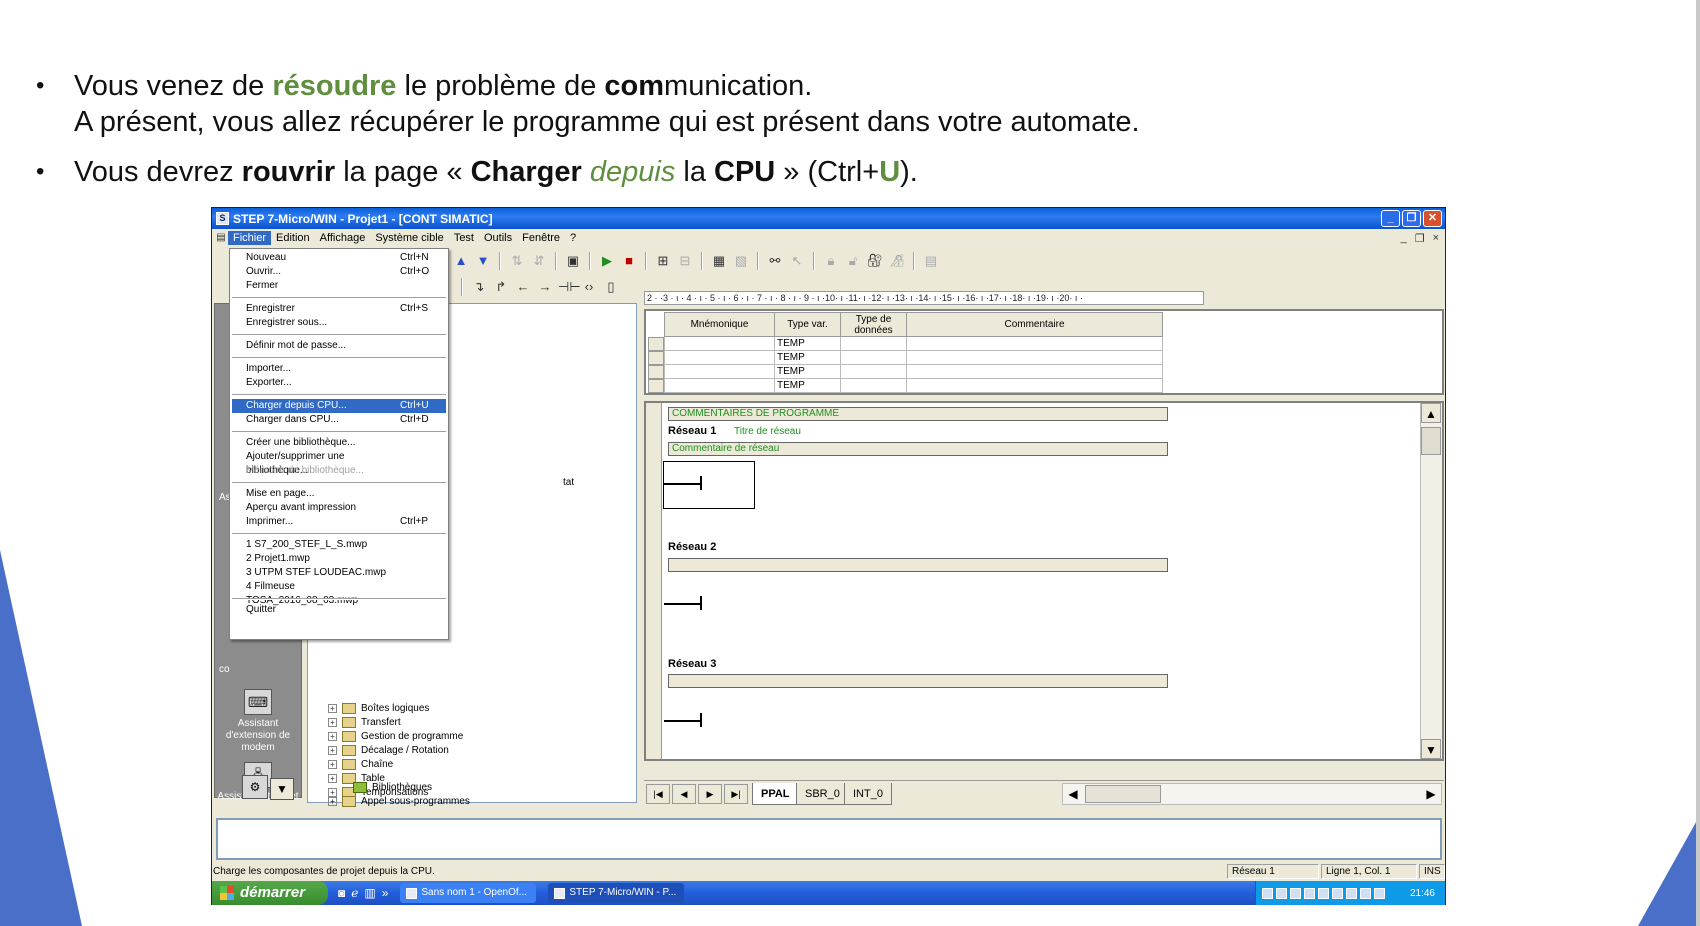  Describe the element at coordinates (875, 261) in the screenshot. I see `unforce-all-icon: 🔐︎` at that location.